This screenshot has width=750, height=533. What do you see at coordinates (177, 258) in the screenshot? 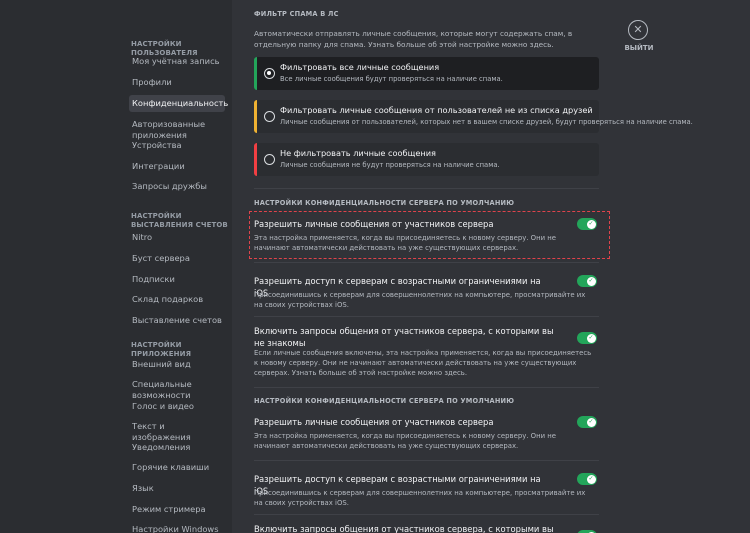
I see `sidebar-item-server-boost: Буст сервера` at bounding box center [177, 258].